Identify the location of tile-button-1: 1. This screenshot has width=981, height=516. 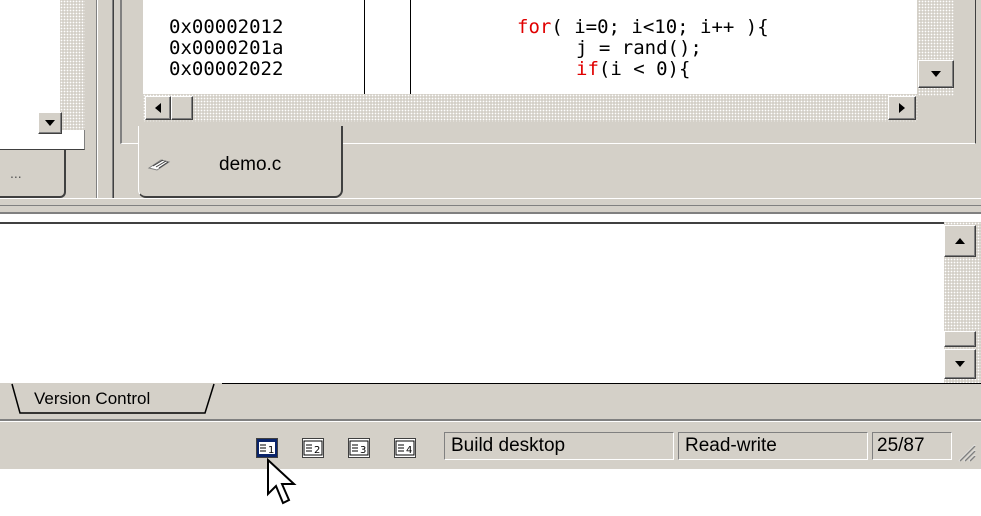
(267, 448).